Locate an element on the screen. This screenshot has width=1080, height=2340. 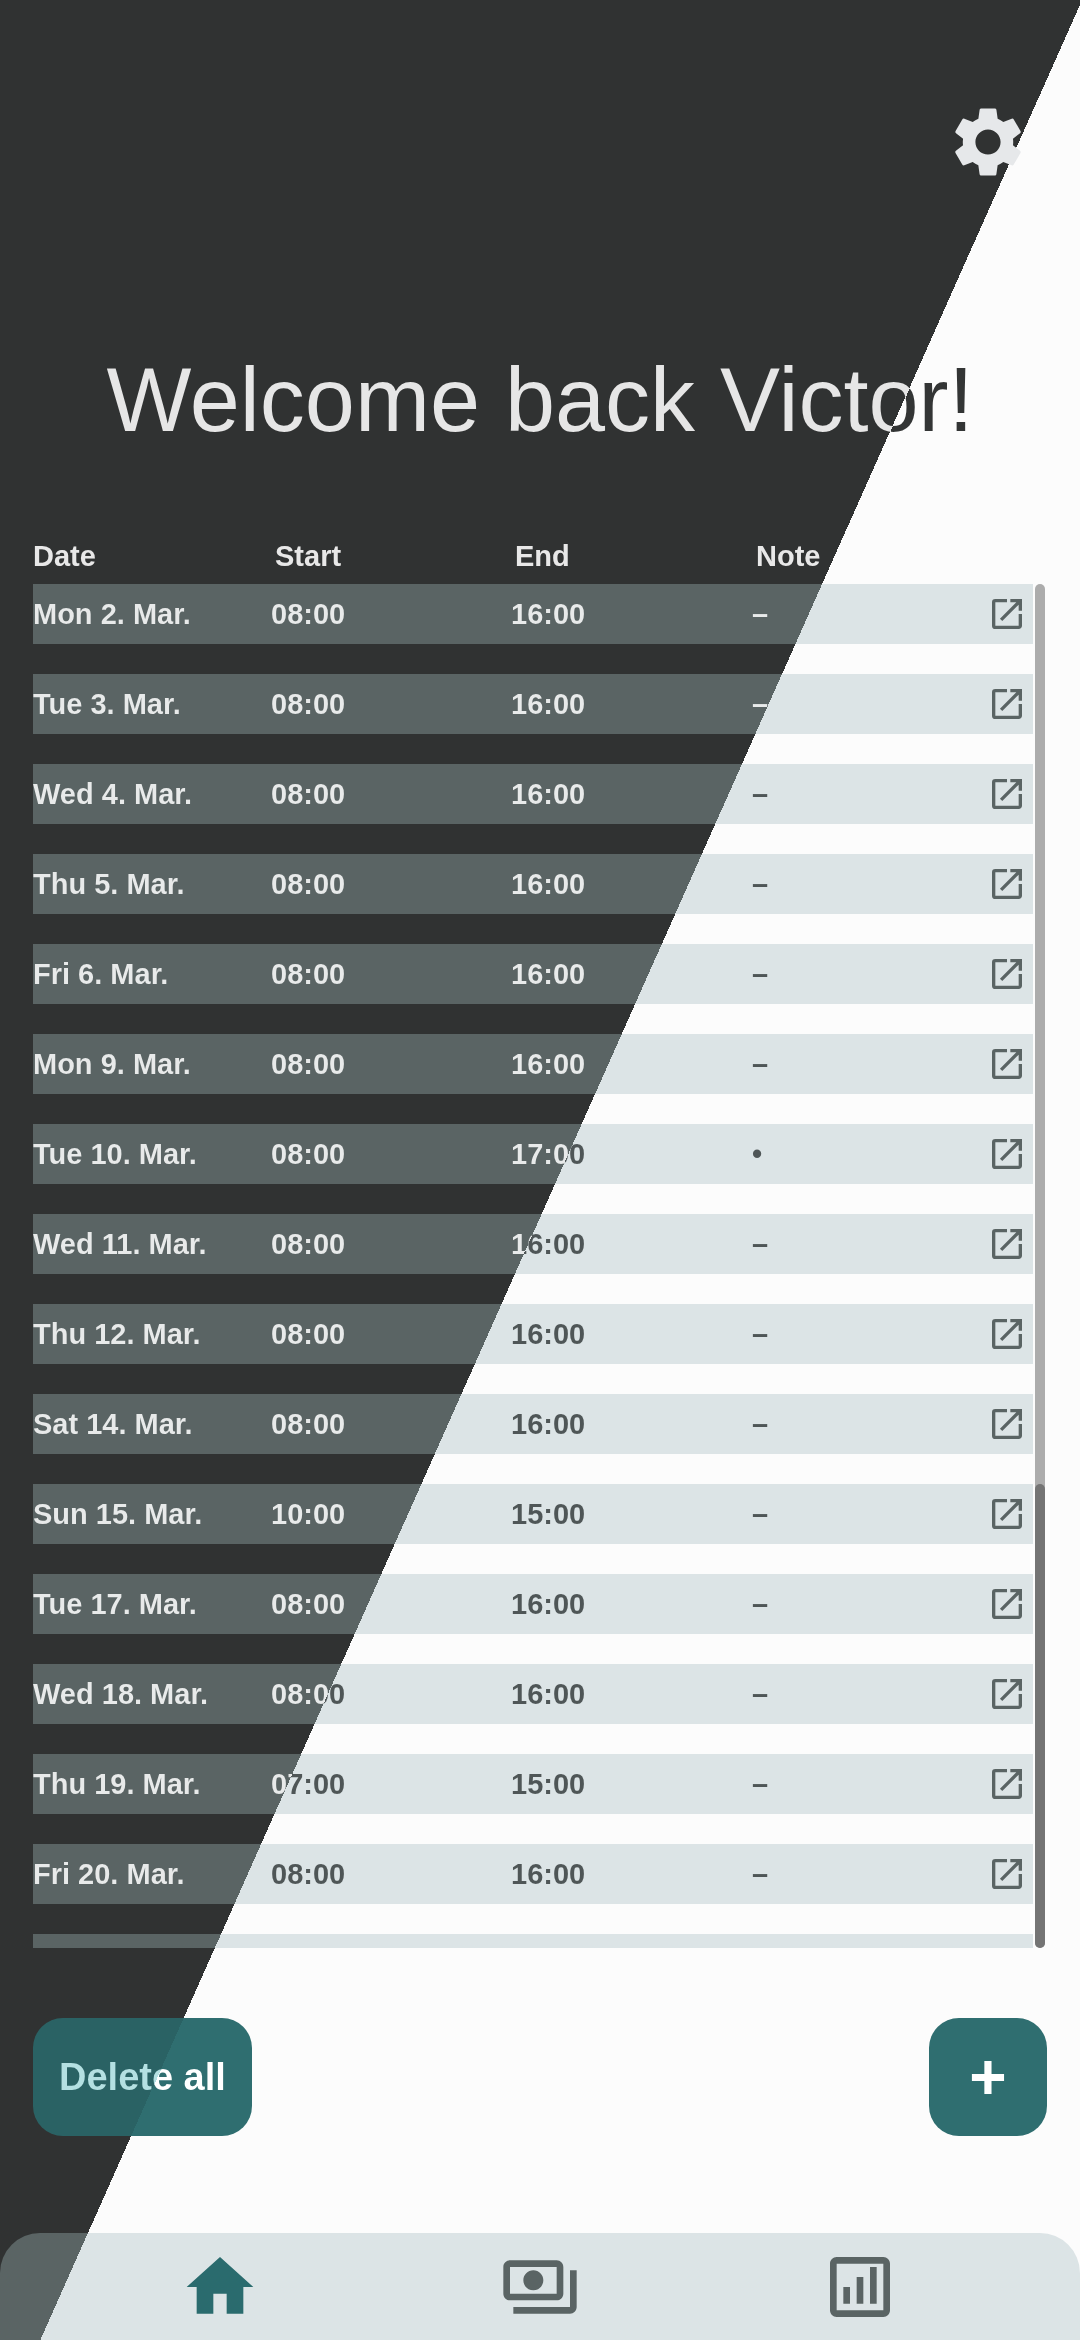
table-row: Thu 5. Mar. 08:00 16:00 – is located at coordinates (533, 884).